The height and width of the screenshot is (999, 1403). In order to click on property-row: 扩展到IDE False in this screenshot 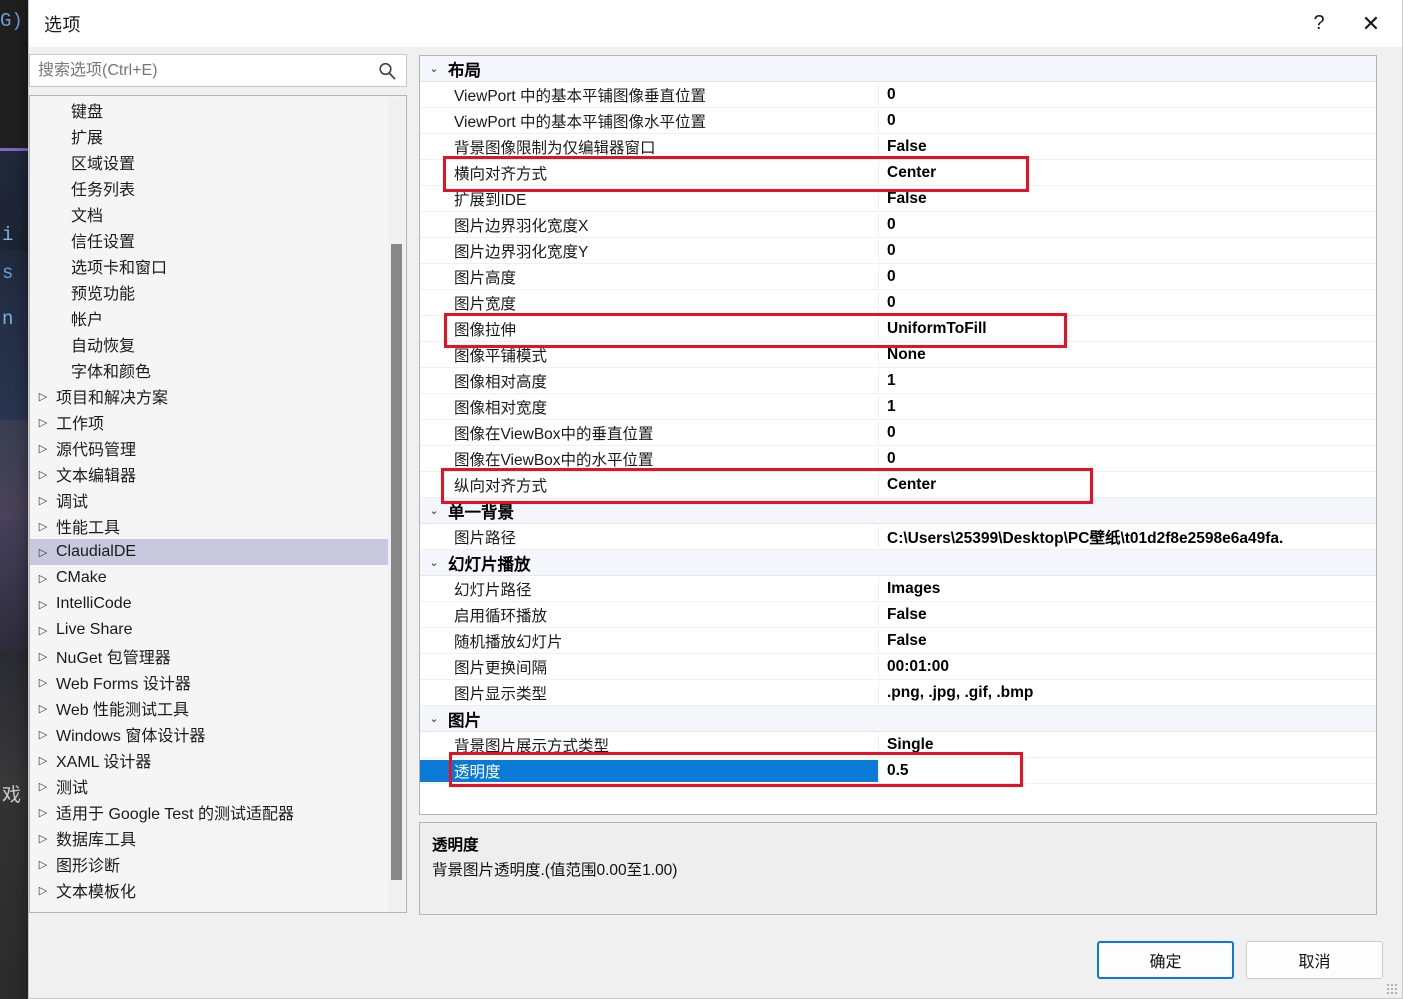, I will do `click(898, 199)`.